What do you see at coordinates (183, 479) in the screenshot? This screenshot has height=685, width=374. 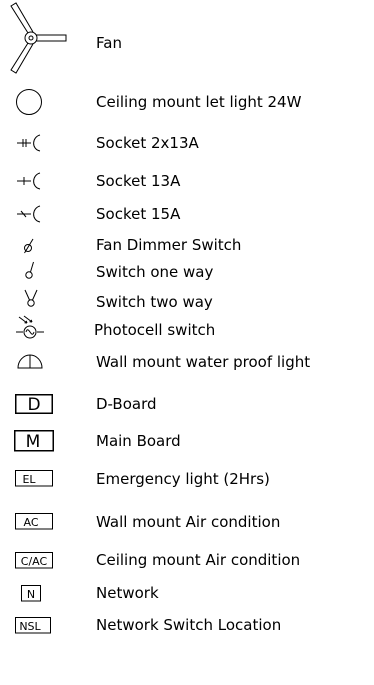 I see `legend-label-emergency-light: Emergency light (2Hrs)` at bounding box center [183, 479].